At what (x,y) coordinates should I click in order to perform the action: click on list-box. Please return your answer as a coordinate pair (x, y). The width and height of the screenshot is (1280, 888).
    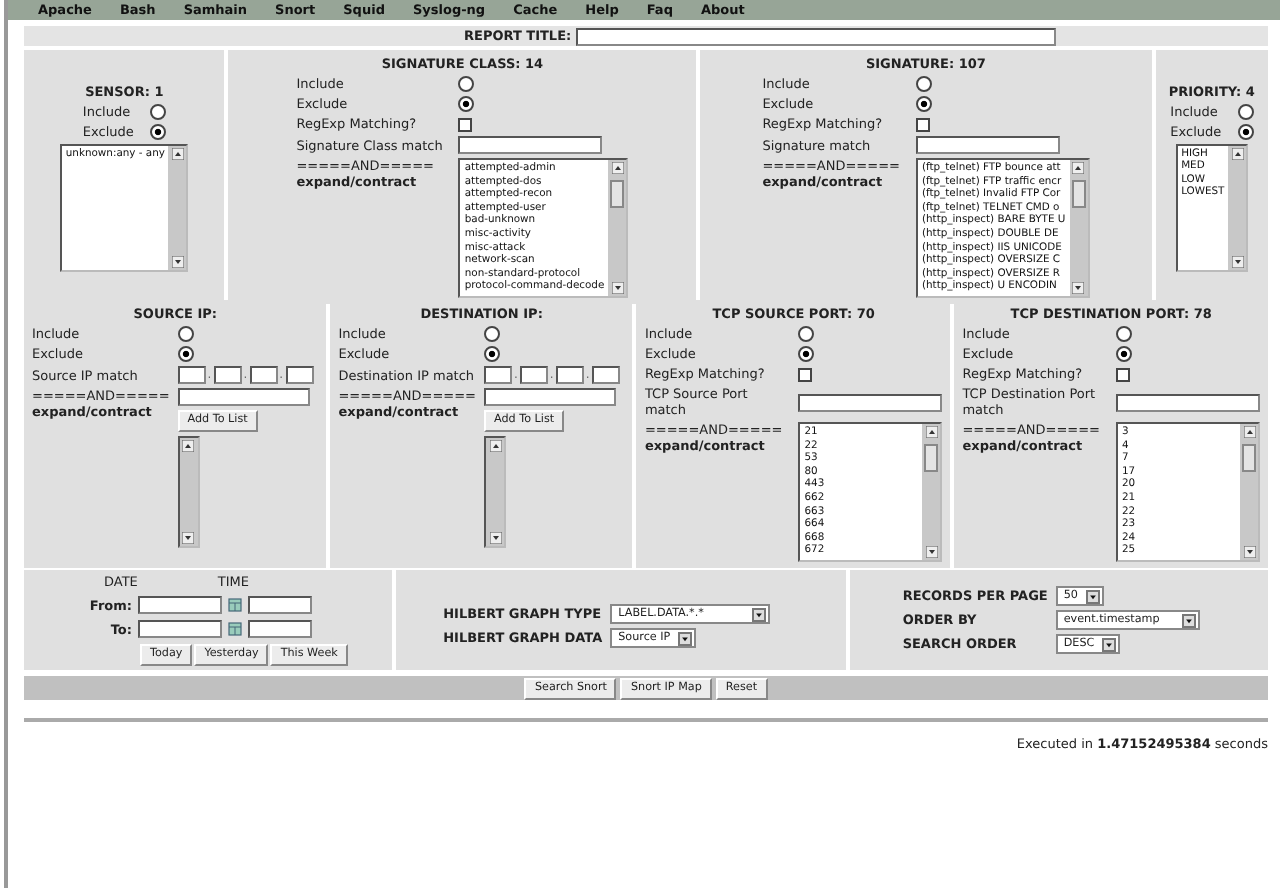
    Looking at the image, I should click on (1002, 228).